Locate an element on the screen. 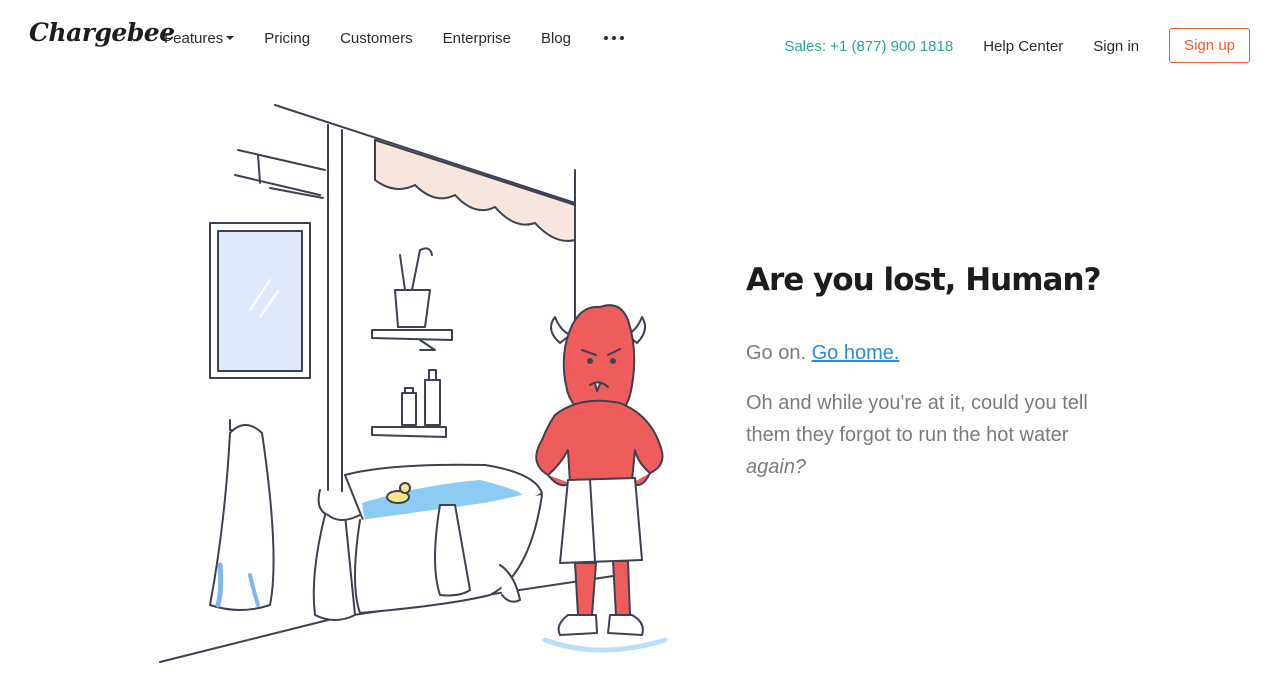 This screenshot has height=686, width=1280. nav-features: Features is located at coordinates (199, 38).